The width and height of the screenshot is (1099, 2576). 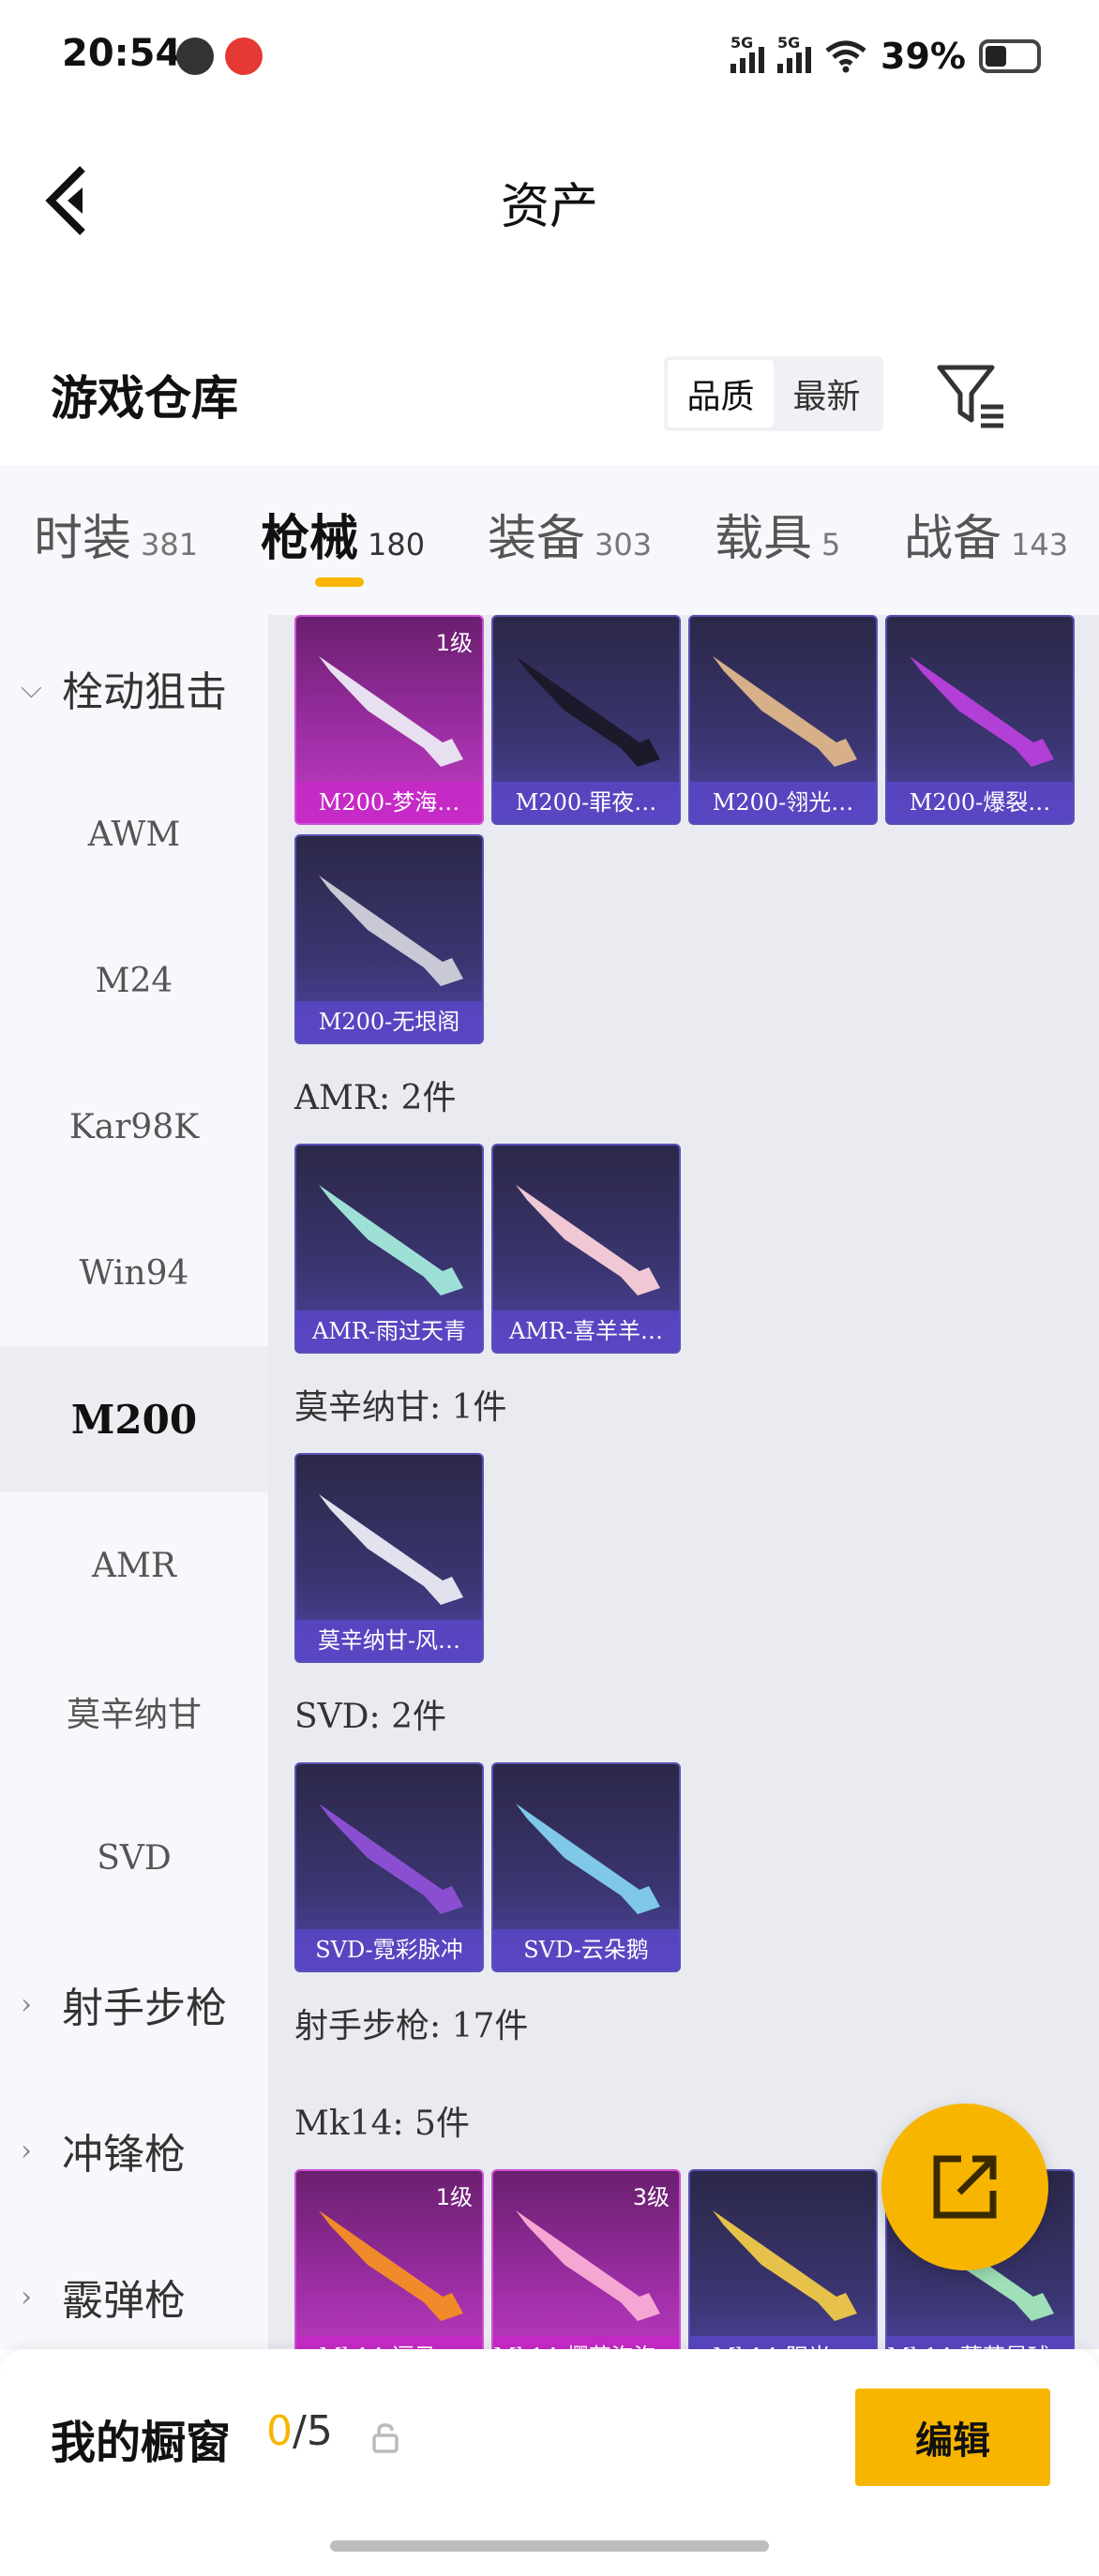 What do you see at coordinates (827, 394) in the screenshot?
I see `sort-newest-button: 最新` at bounding box center [827, 394].